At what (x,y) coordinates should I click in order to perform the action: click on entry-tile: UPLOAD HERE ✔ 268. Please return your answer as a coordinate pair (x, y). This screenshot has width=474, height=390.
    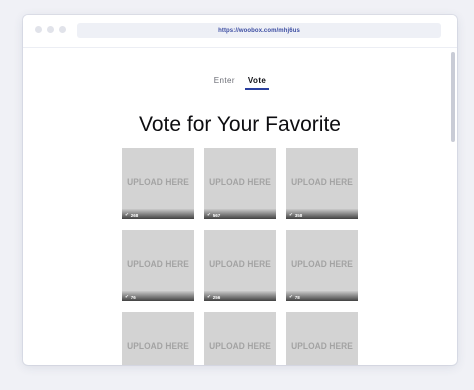
    Looking at the image, I should click on (158, 183).